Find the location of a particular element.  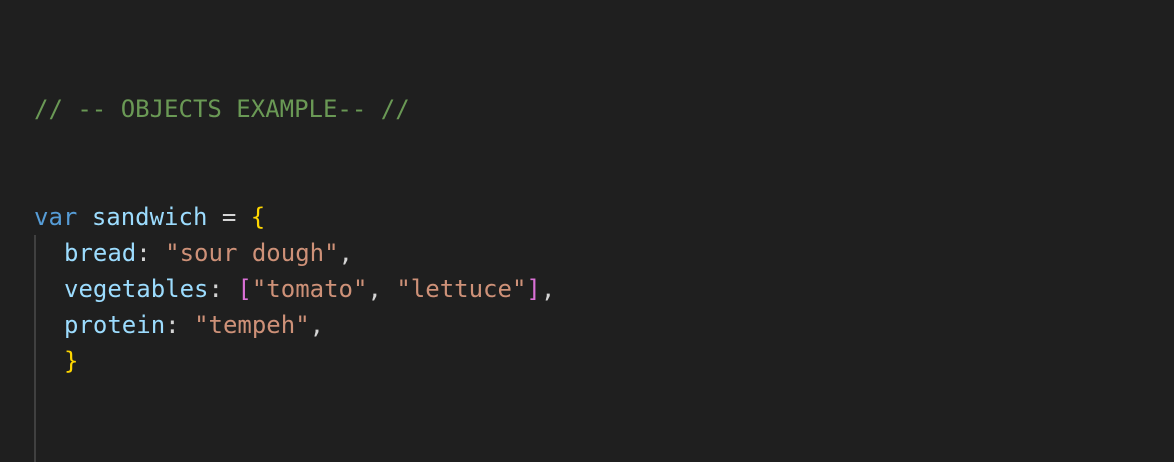

property-key: vegetables is located at coordinates (136, 289).